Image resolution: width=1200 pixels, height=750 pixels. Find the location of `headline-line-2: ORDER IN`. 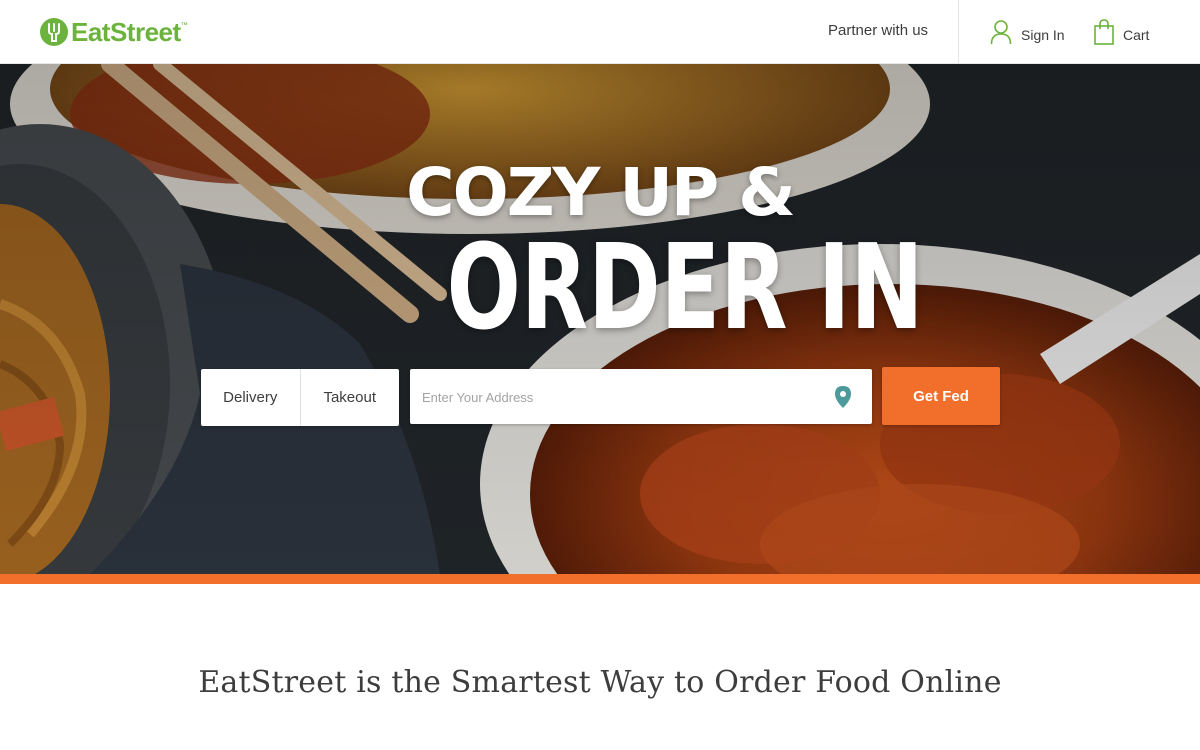

headline-line-2: ORDER IN is located at coordinates (685, 287).